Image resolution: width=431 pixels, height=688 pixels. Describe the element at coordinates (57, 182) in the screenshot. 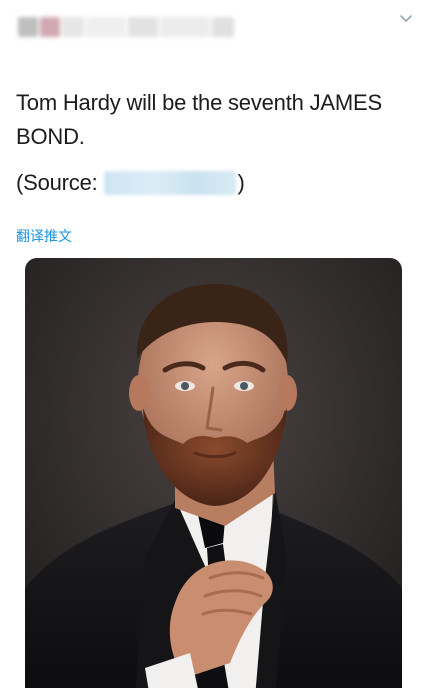

I see `source-prefix: (Source:` at that location.